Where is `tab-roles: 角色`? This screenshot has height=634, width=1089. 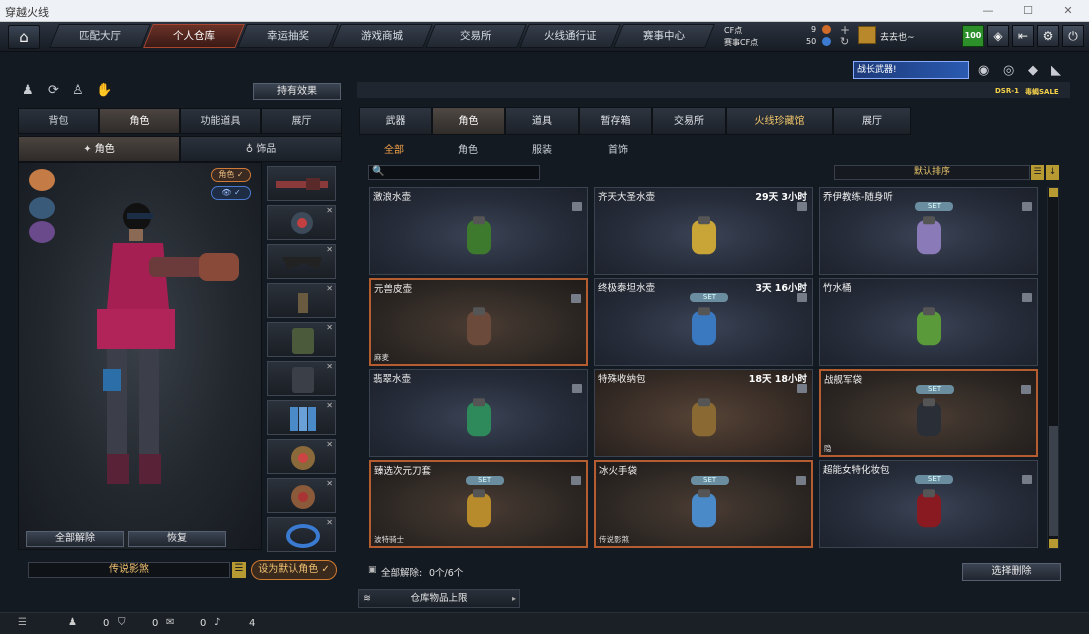 tab-roles: 角色 is located at coordinates (468, 121).